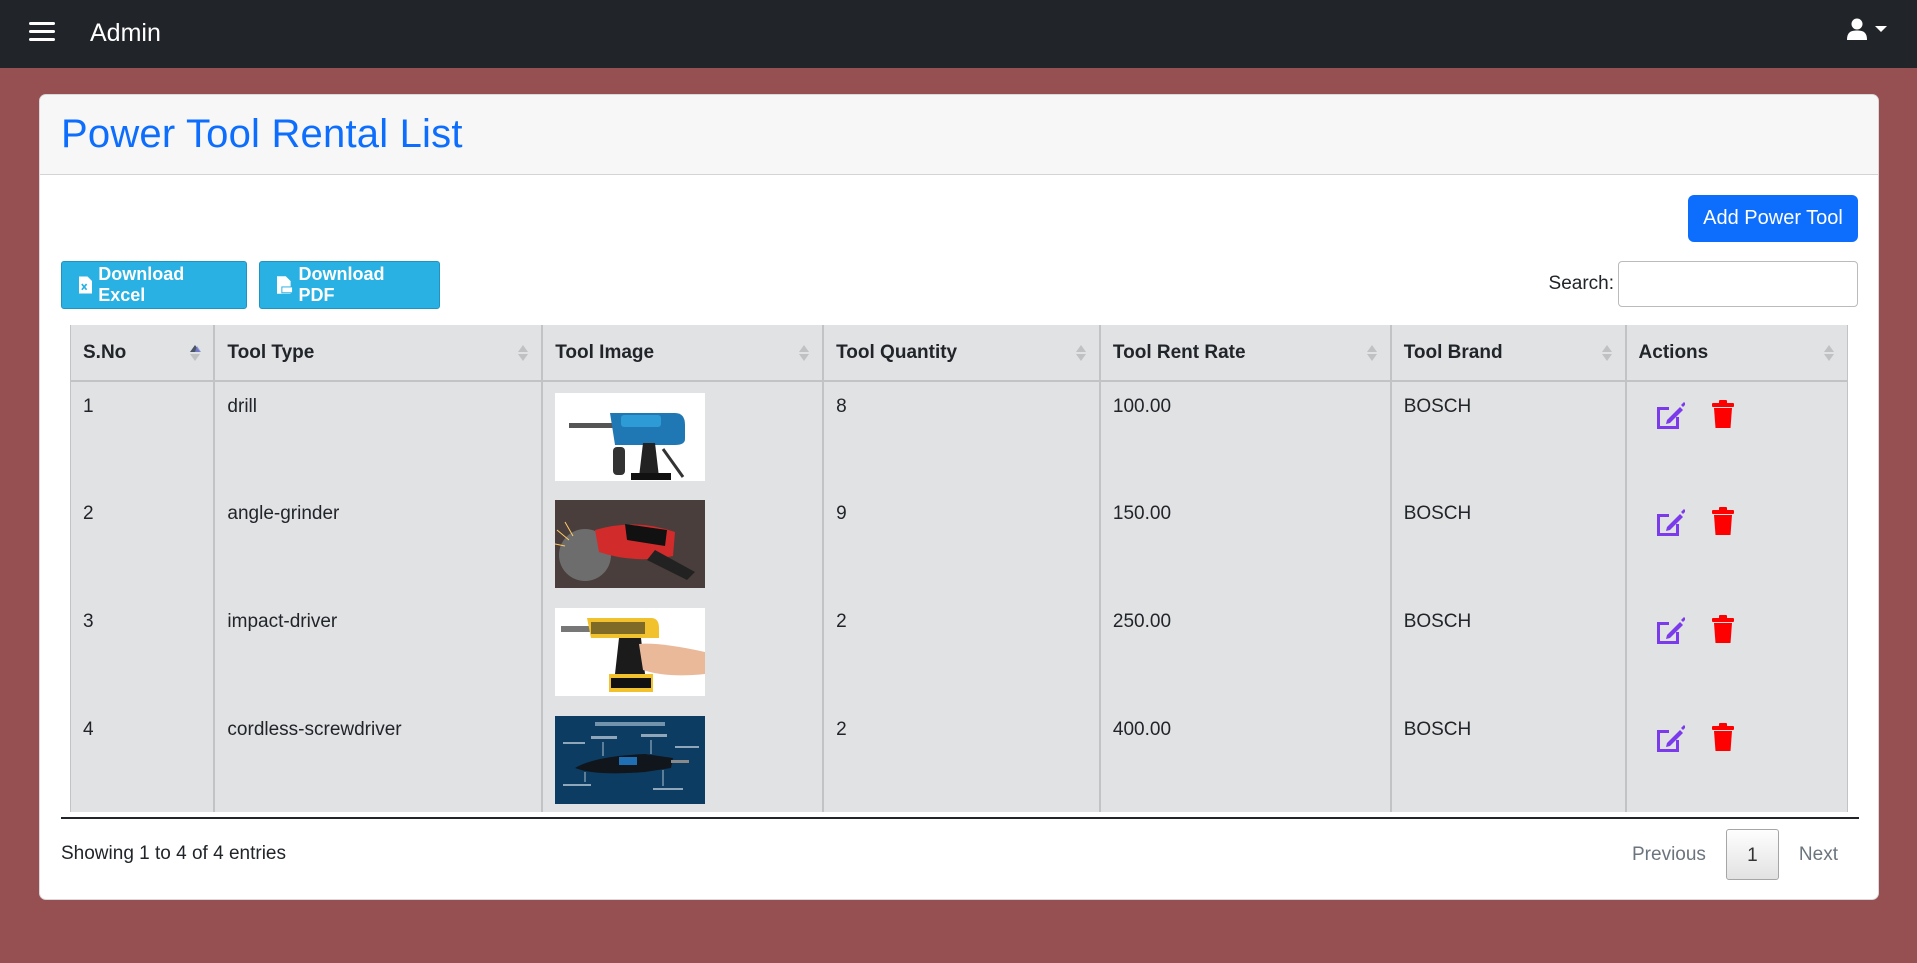 This screenshot has height=963, width=1917. I want to click on column-header-tool-brand: Tool Brand, so click(1508, 353).